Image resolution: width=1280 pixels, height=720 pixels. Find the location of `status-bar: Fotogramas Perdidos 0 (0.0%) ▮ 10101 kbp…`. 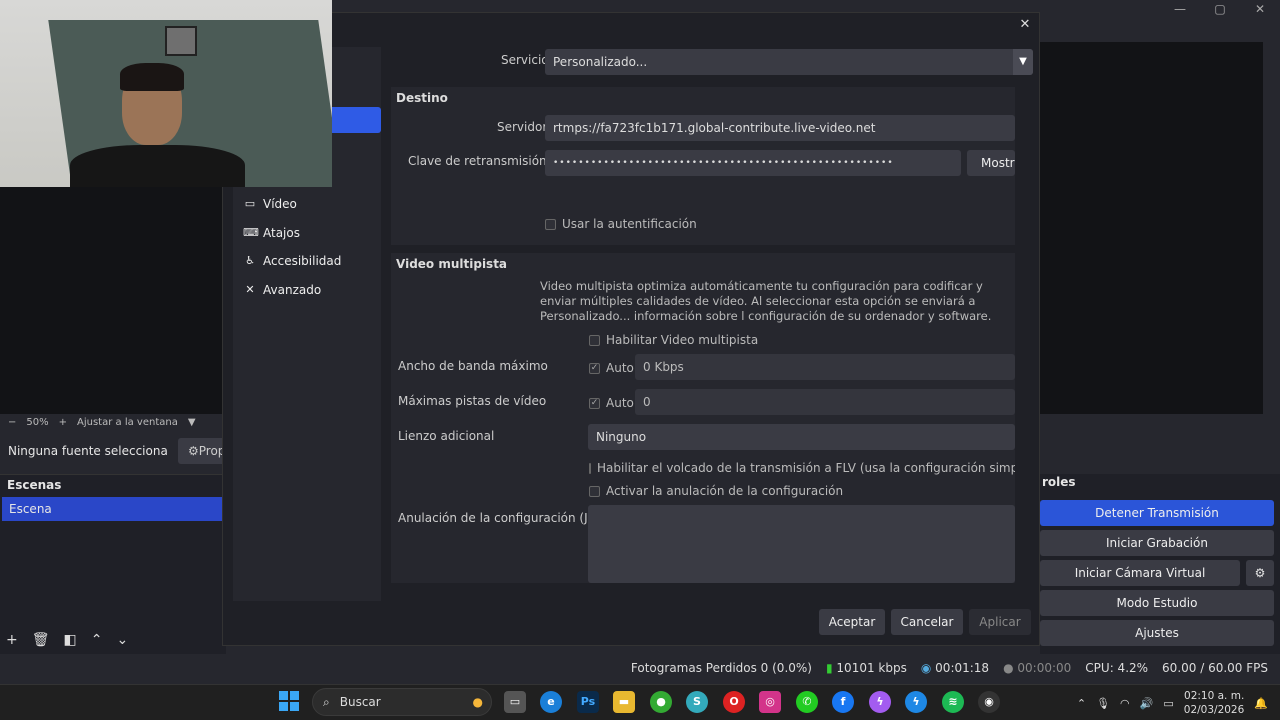

status-bar: Fotogramas Perdidos 0 (0.0%) ▮ 10101 kbp… is located at coordinates (640, 668).